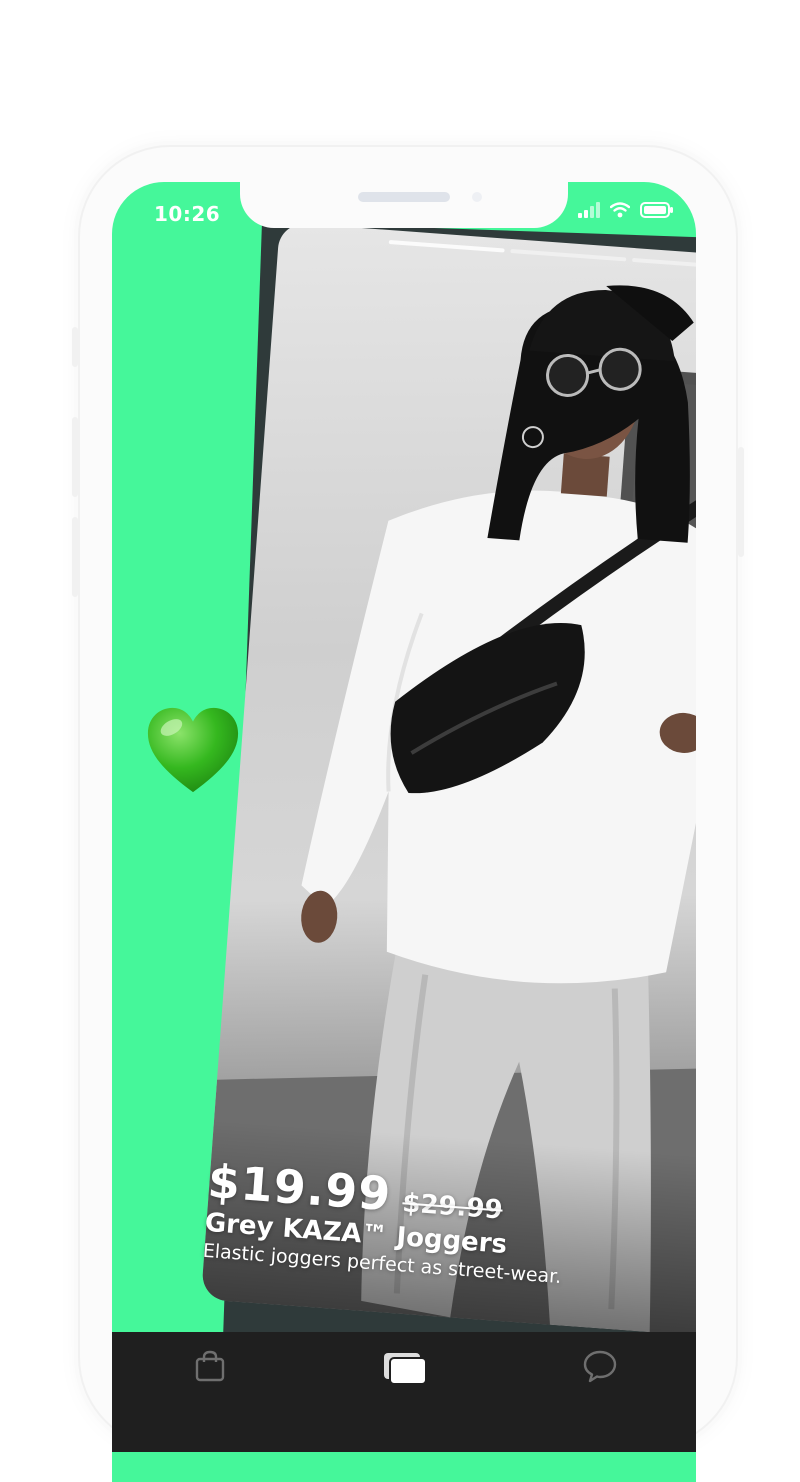  I want to click on signal-icon, so click(589, 210).